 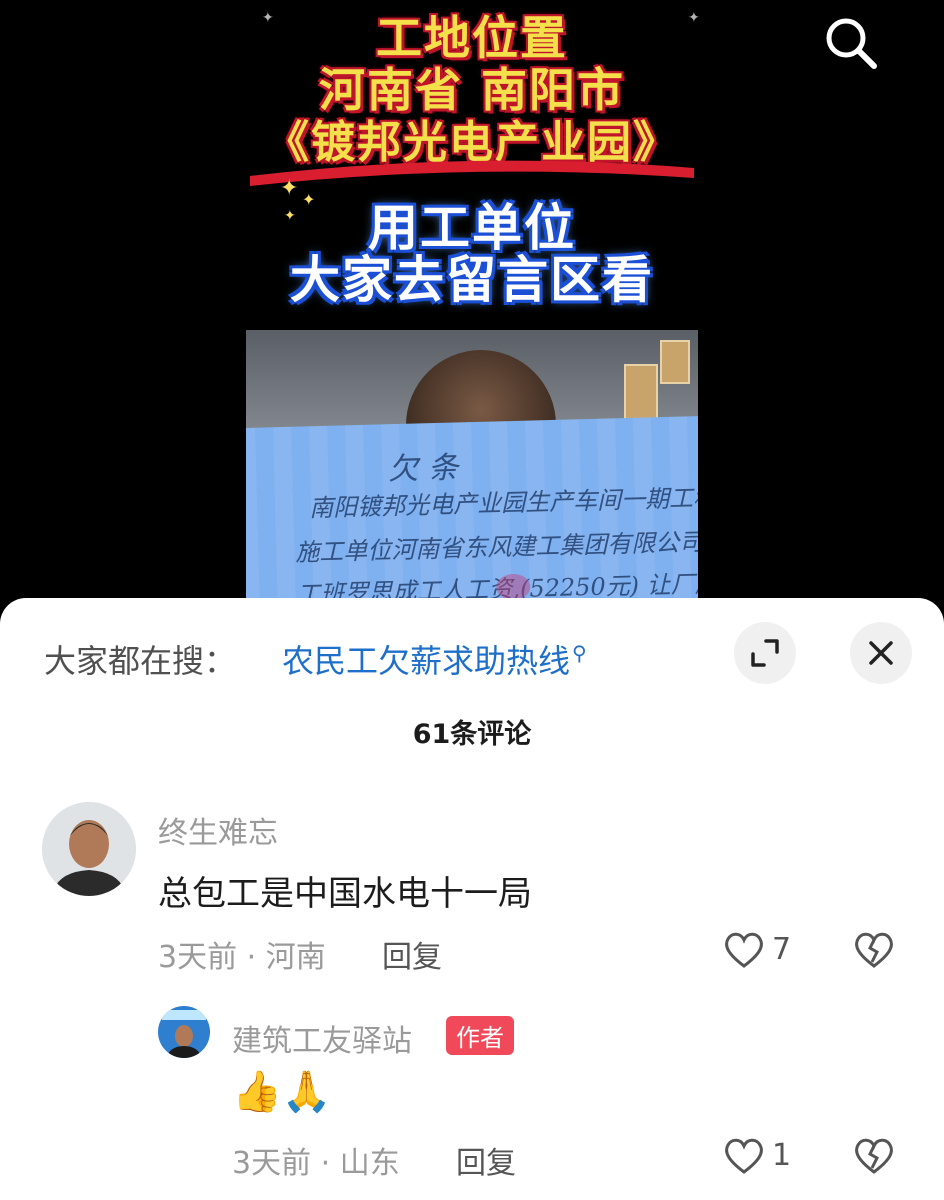 I want to click on note-line: 南阳镀邦光电产业园生产车间一期工程, so click(x=503, y=503).